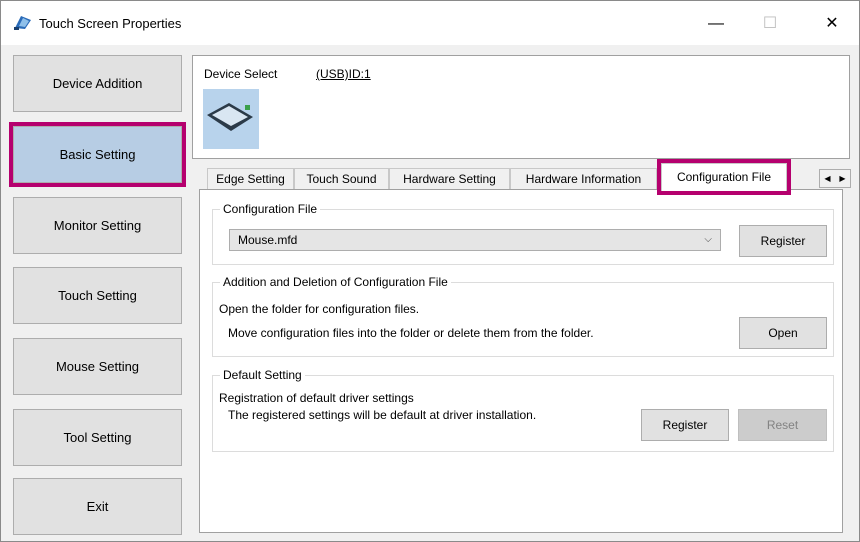  What do you see at coordinates (708, 239) in the screenshot?
I see `chevron-down-icon: ⌵` at bounding box center [708, 239].